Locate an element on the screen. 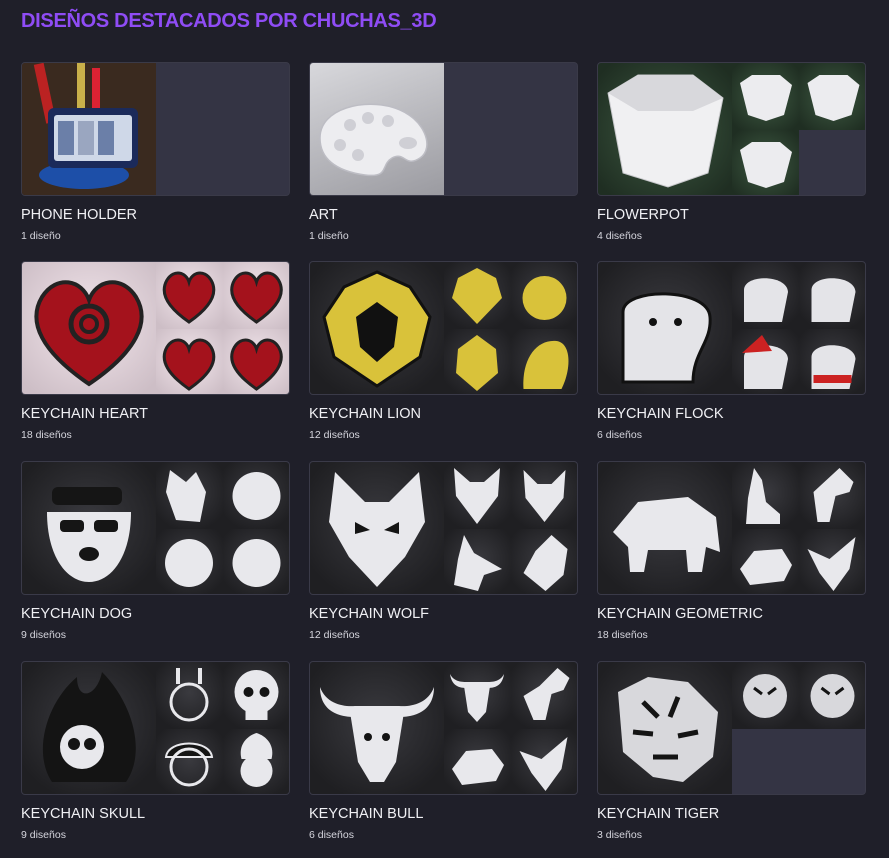 The height and width of the screenshot is (858, 889). collection-card-keychain-geometric: KEYCHAIN GEOMETRIC 18 diseños is located at coordinates (731, 556).